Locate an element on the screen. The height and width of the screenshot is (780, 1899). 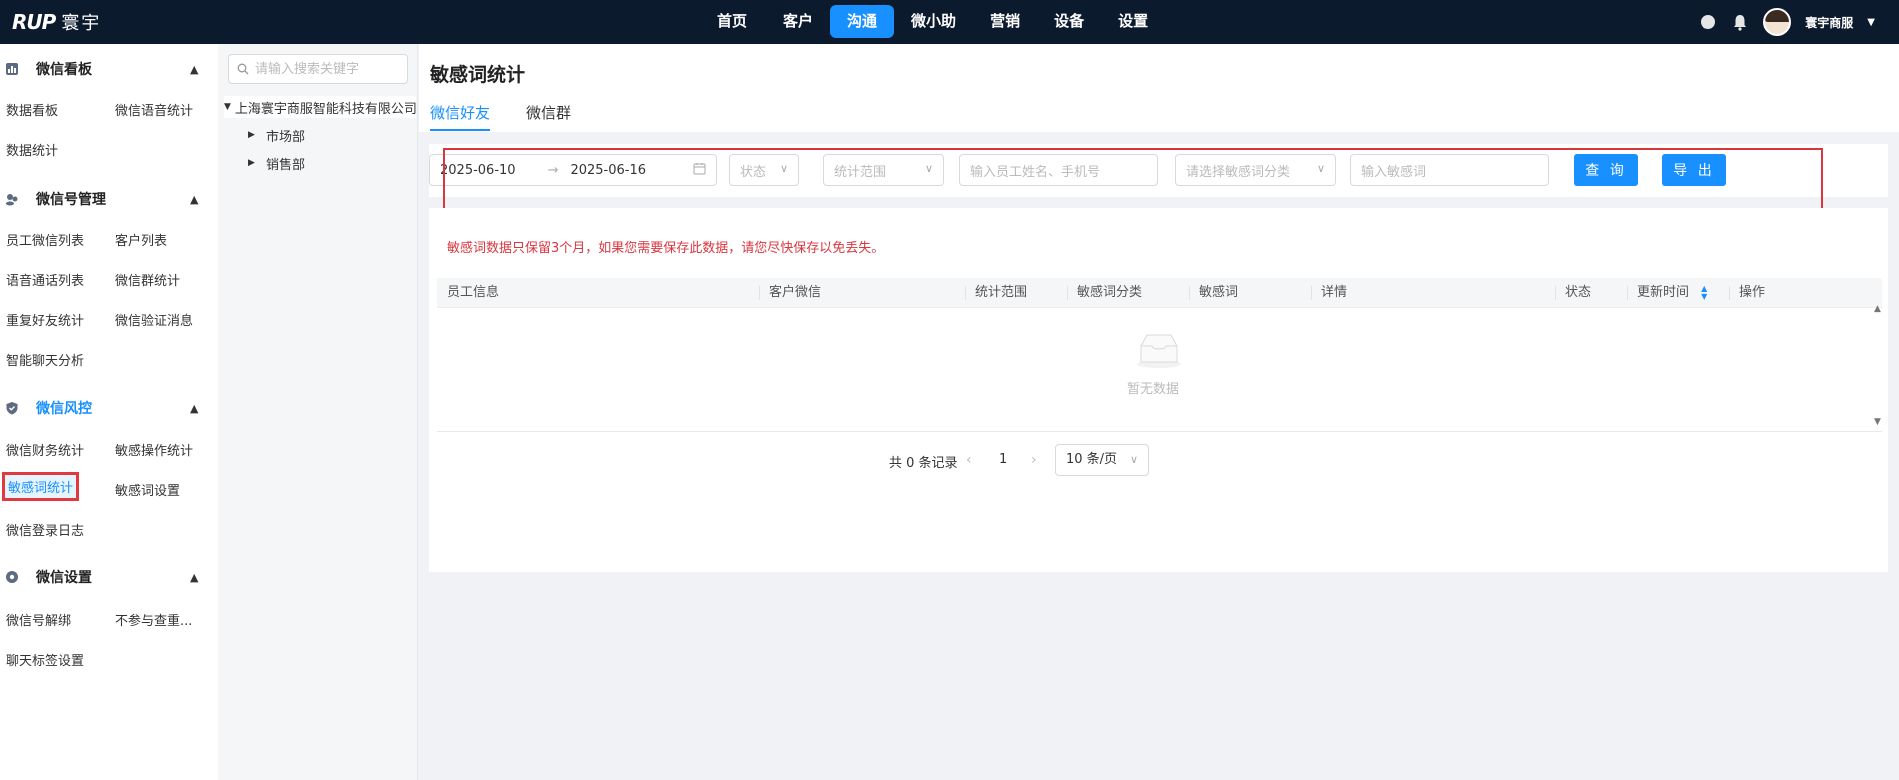
org-tree-panel: ▼ 上海寰宇商服智能科技有限公司 ▶ 市场部 ▶ 销售部 is located at coordinates (318, 412).